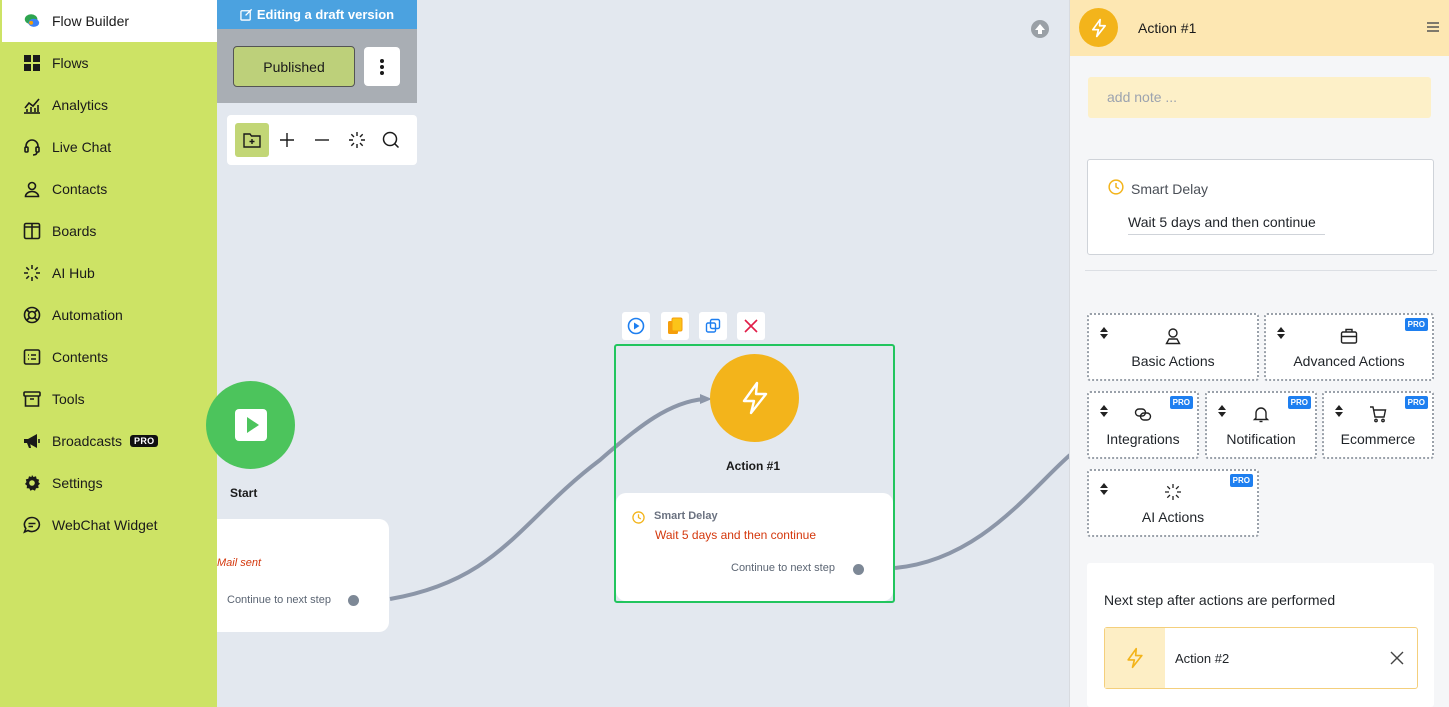 This screenshot has width=1449, height=707. What do you see at coordinates (1259, 97) in the screenshot?
I see `note-field` at bounding box center [1259, 97].